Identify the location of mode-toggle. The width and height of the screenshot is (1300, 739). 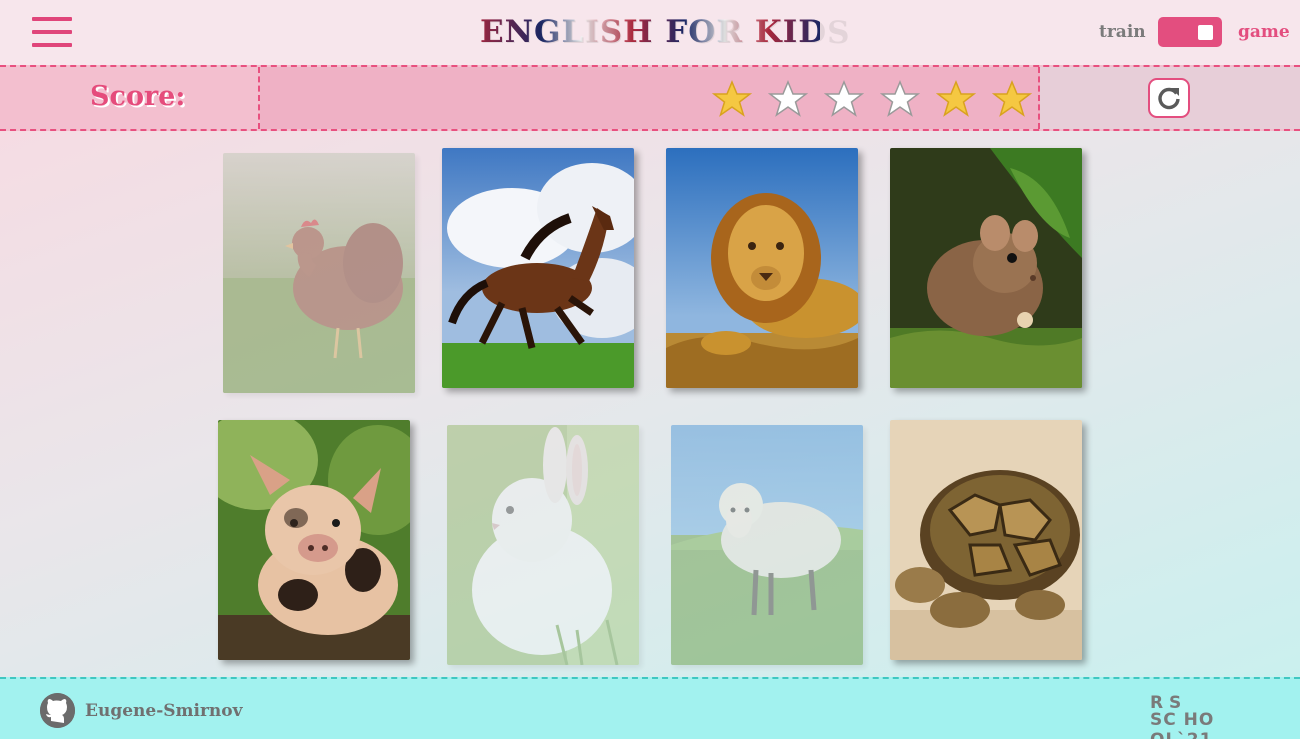
(1190, 32).